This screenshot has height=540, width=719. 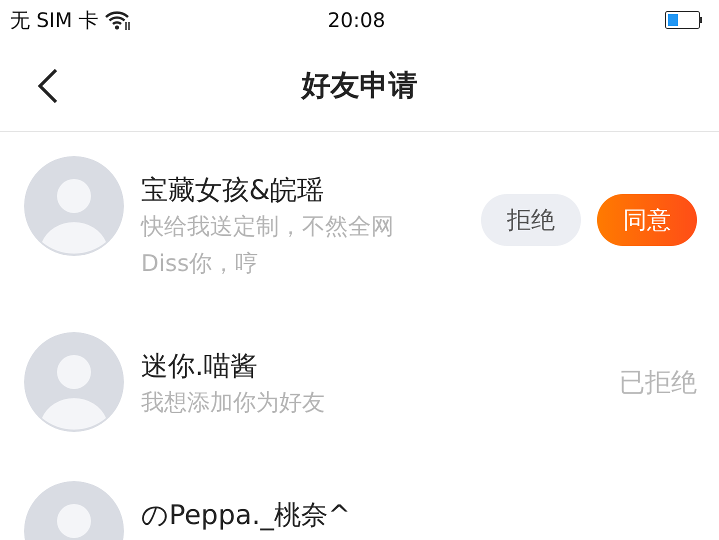 What do you see at coordinates (658, 383) in the screenshot?
I see `status-label: 已拒绝` at bounding box center [658, 383].